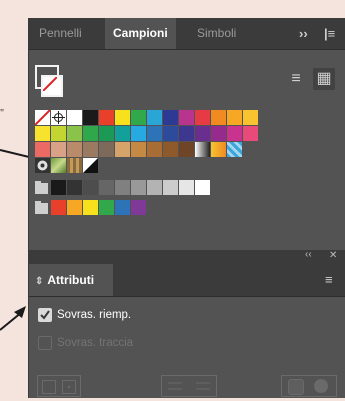 The image size is (345, 401). Describe the element at coordinates (234, 133) in the screenshot. I see `swatch-r1-c12` at that location.